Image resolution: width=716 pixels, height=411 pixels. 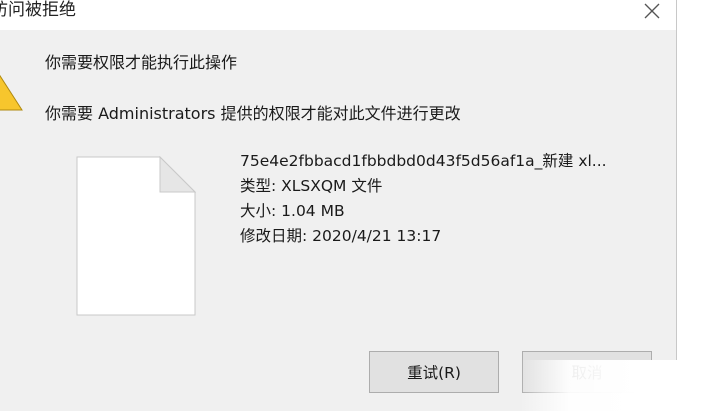 I want to click on cancel-button: 取消, so click(x=587, y=372).